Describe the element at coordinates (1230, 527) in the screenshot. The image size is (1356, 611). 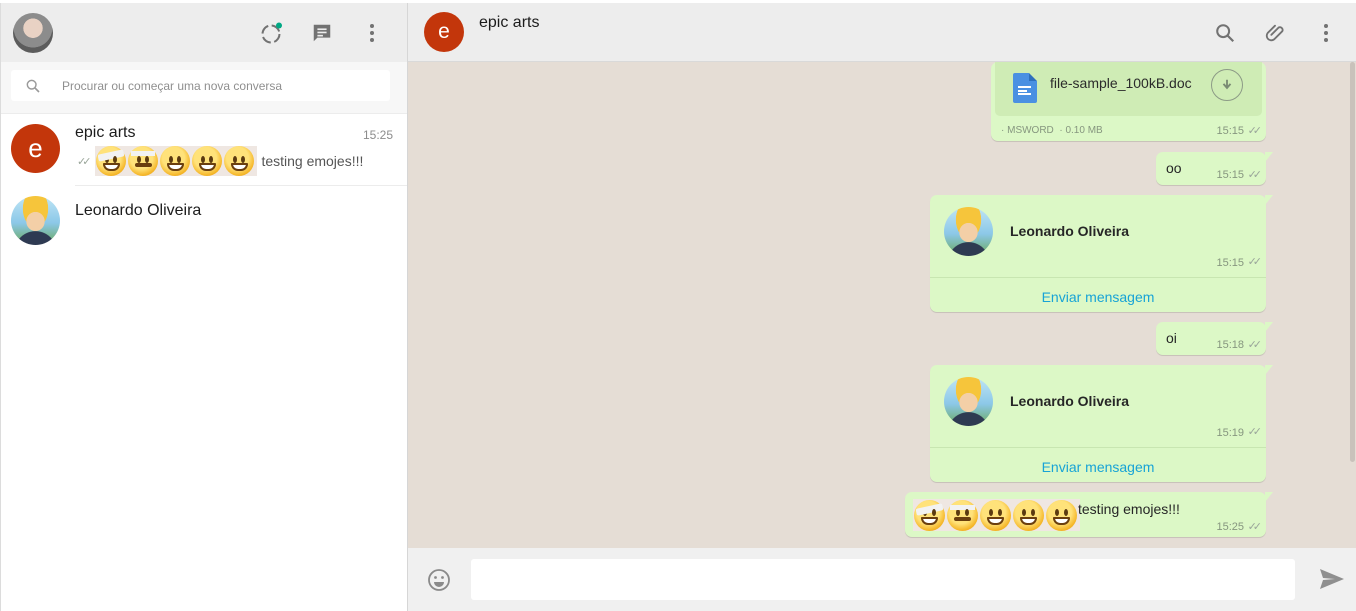
I see `message-time: 15:25` at that location.